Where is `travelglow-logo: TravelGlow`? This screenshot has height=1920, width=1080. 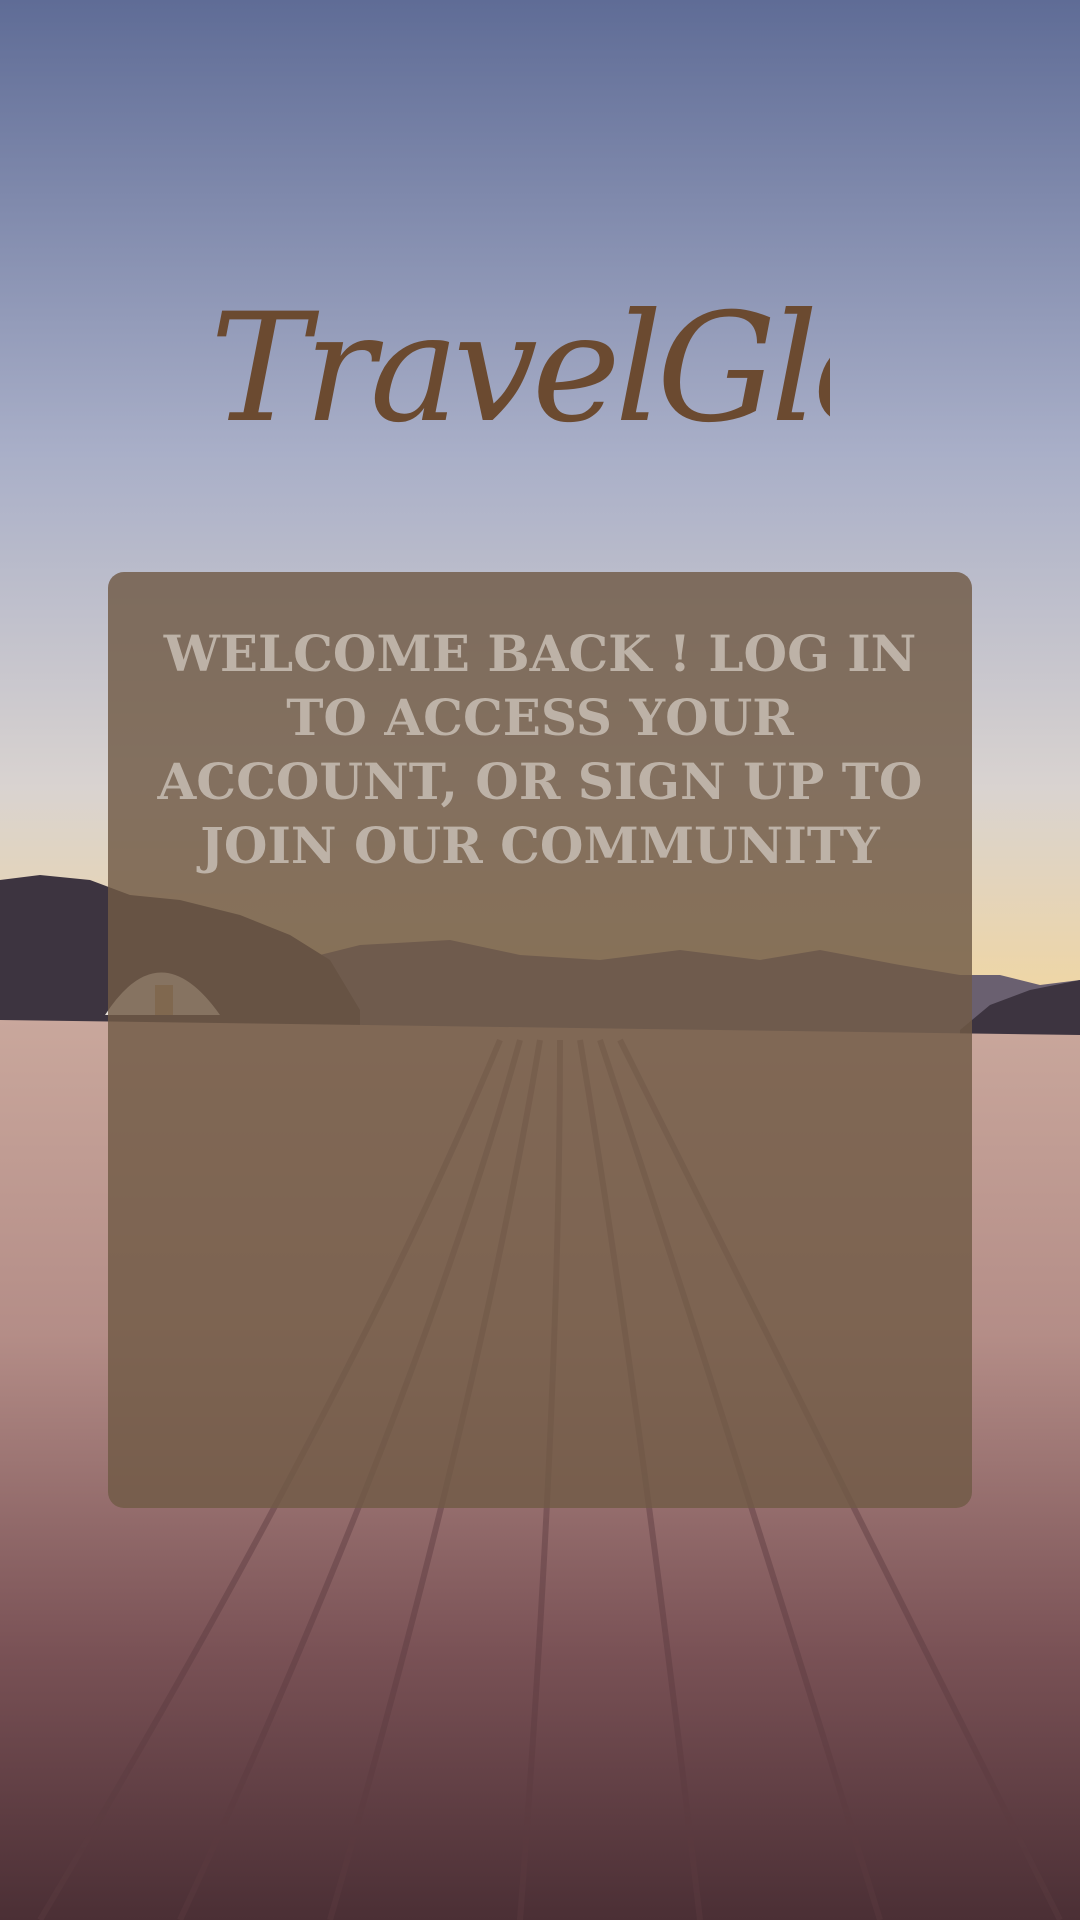
travelglow-logo: TravelGlow is located at coordinates (520, 369).